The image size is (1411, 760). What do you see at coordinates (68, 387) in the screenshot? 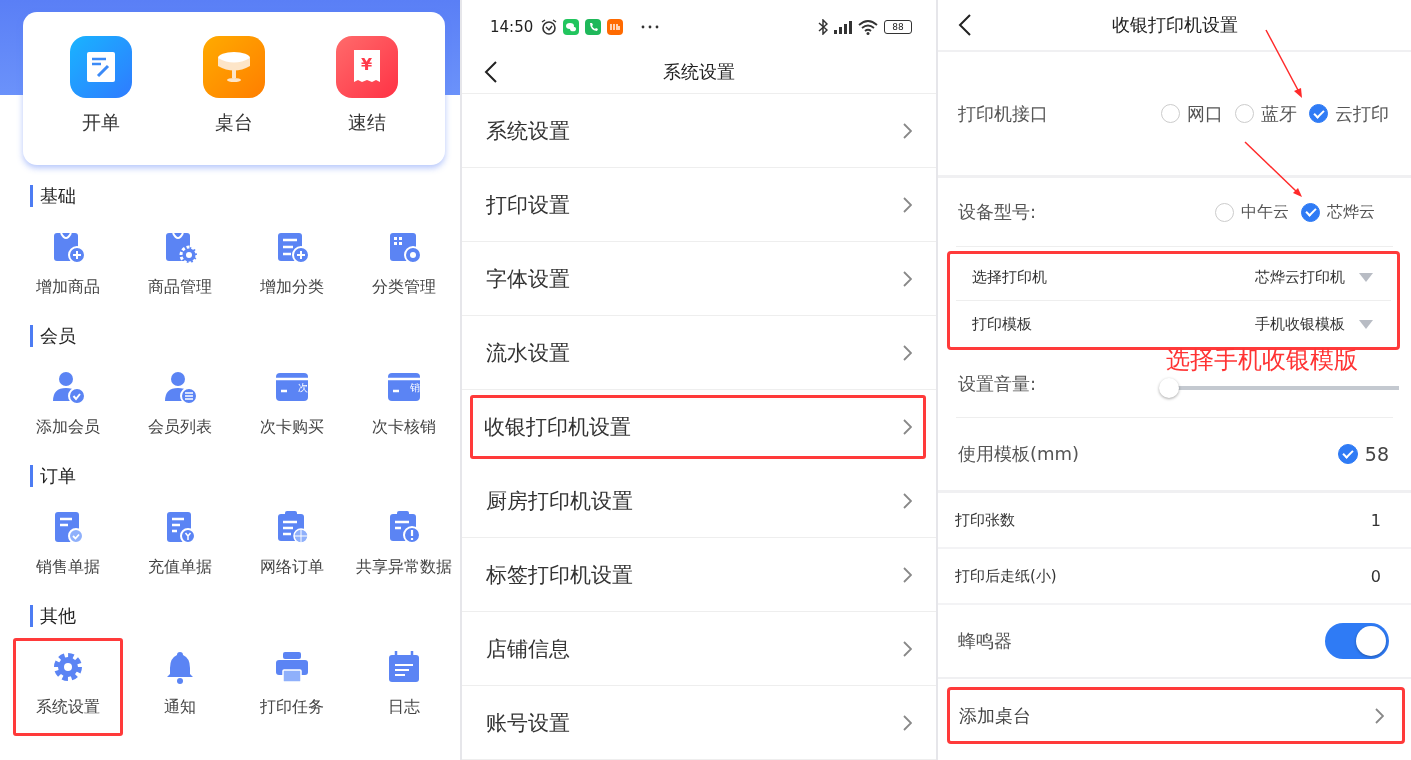
I see `user-check-icon` at bounding box center [68, 387].